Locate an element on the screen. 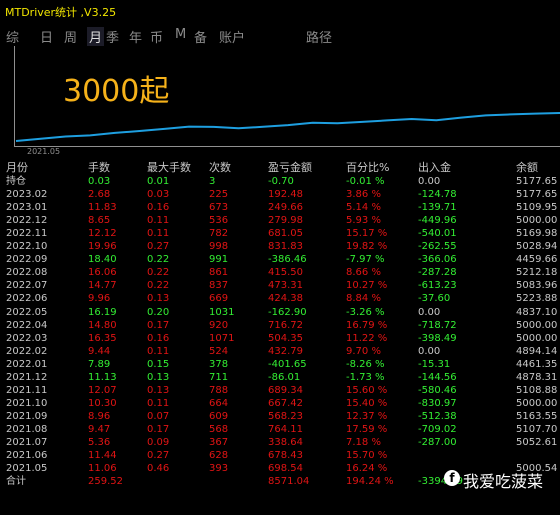  header-cell: 月份 is located at coordinates (17, 167).